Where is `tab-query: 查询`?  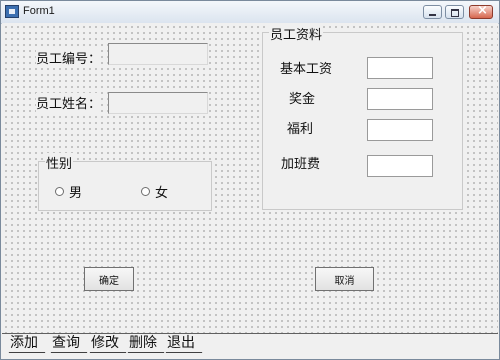
tab-query: 查询 is located at coordinates (69, 343).